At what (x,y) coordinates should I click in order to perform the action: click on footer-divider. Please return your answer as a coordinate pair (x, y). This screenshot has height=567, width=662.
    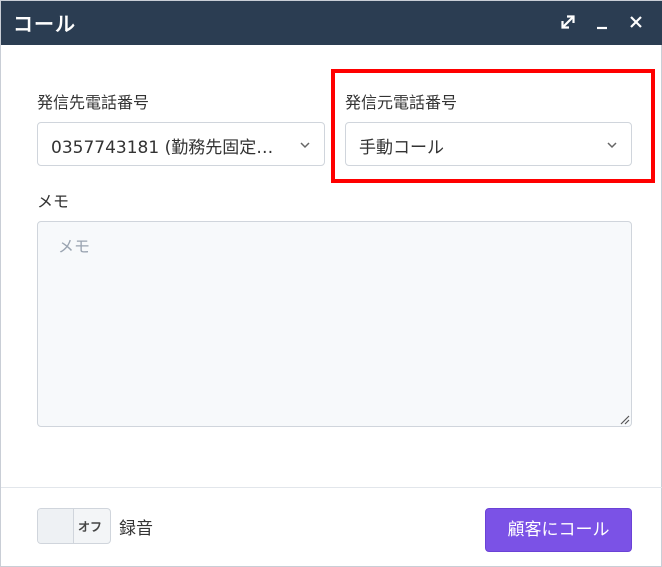
    Looking at the image, I should click on (331, 487).